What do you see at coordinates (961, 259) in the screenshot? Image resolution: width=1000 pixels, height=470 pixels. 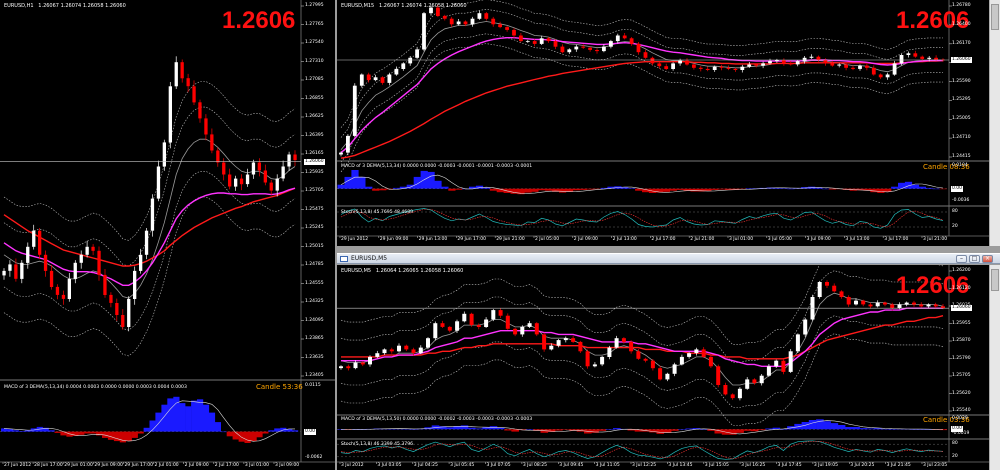 I see `minimize-button: –` at bounding box center [961, 259].